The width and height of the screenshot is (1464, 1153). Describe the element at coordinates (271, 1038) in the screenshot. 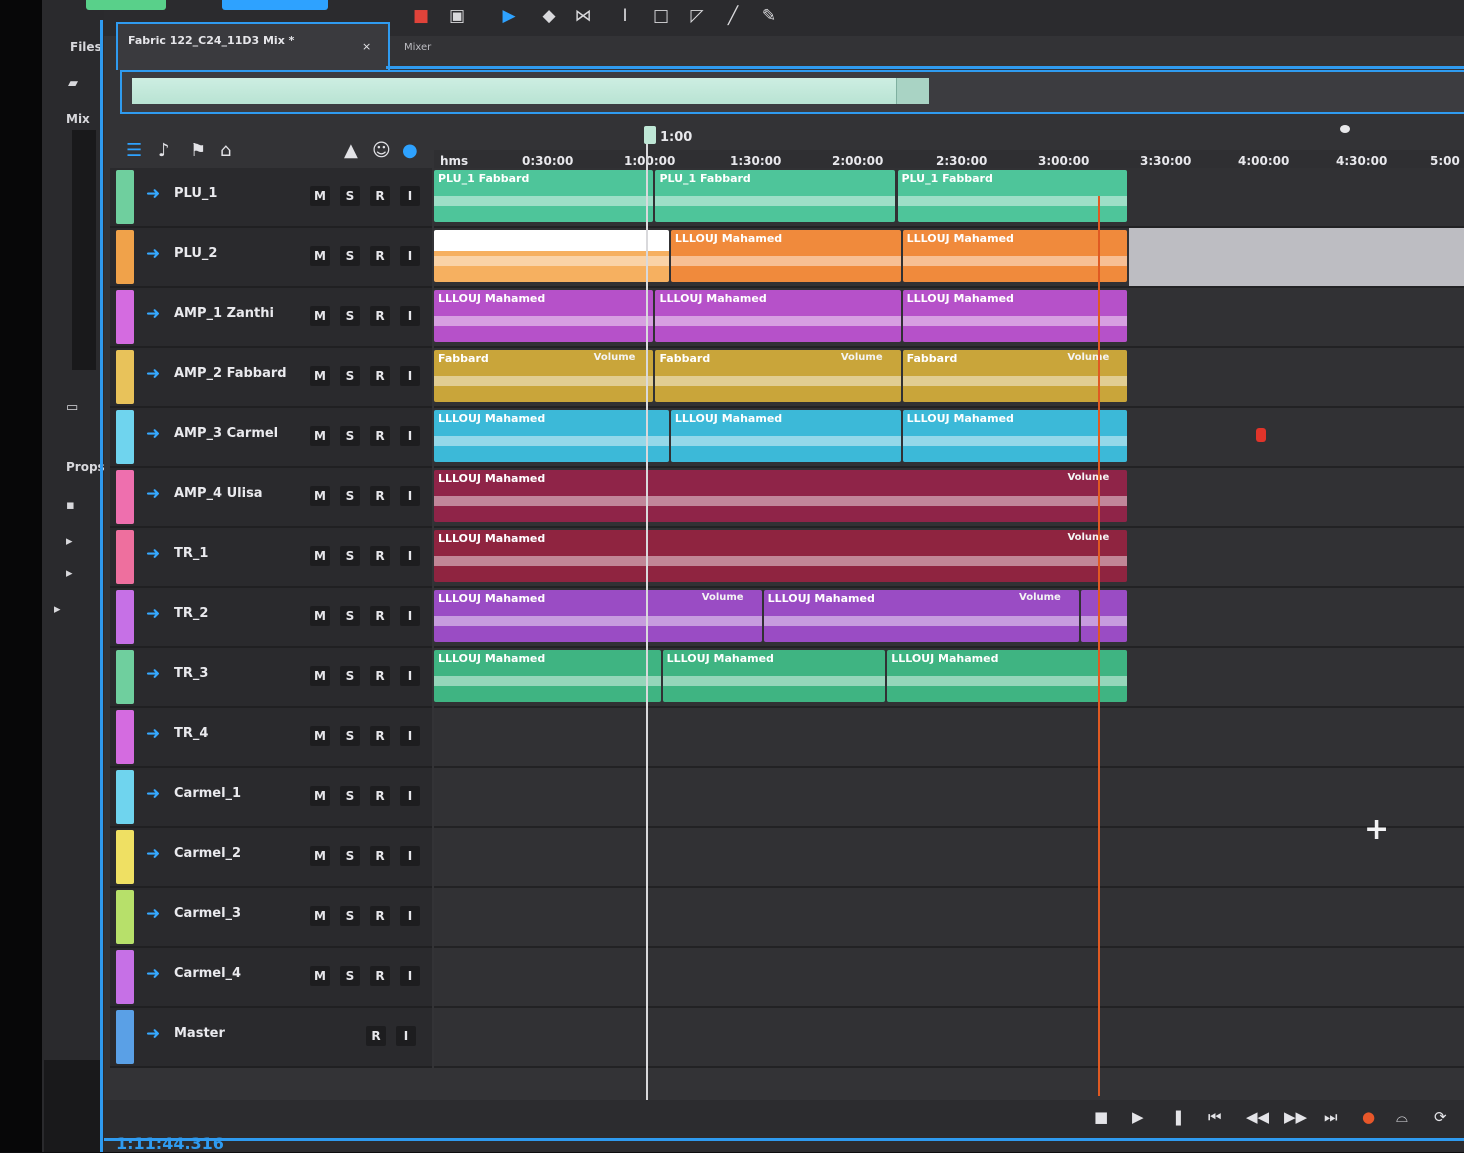

I see `track-header: ➜ Master R I` at that location.